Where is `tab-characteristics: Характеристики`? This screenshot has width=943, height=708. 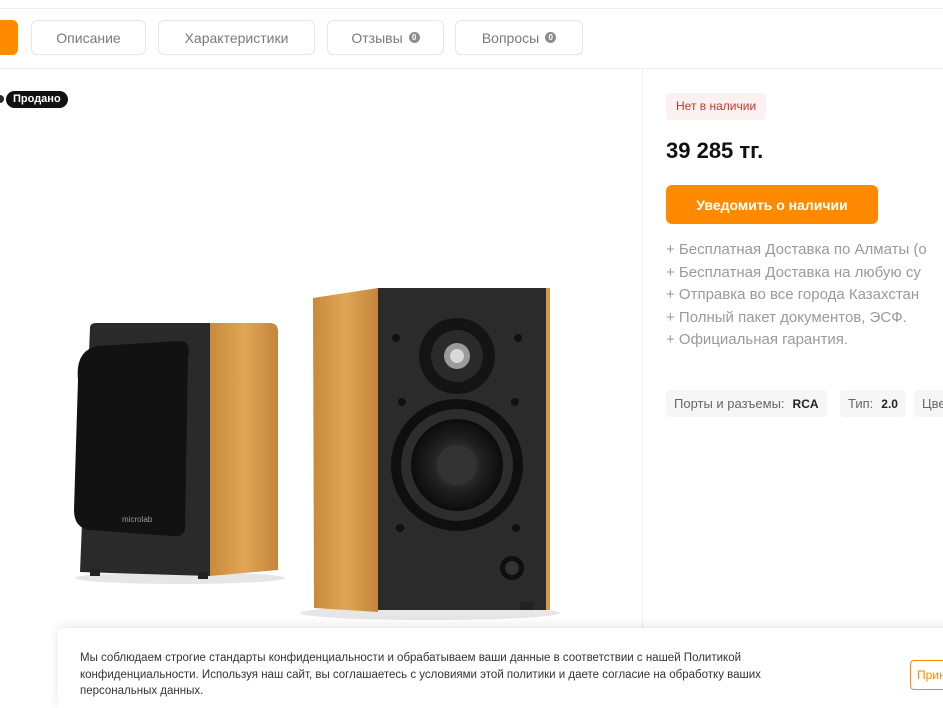 tab-characteristics: Характеристики is located at coordinates (236, 37).